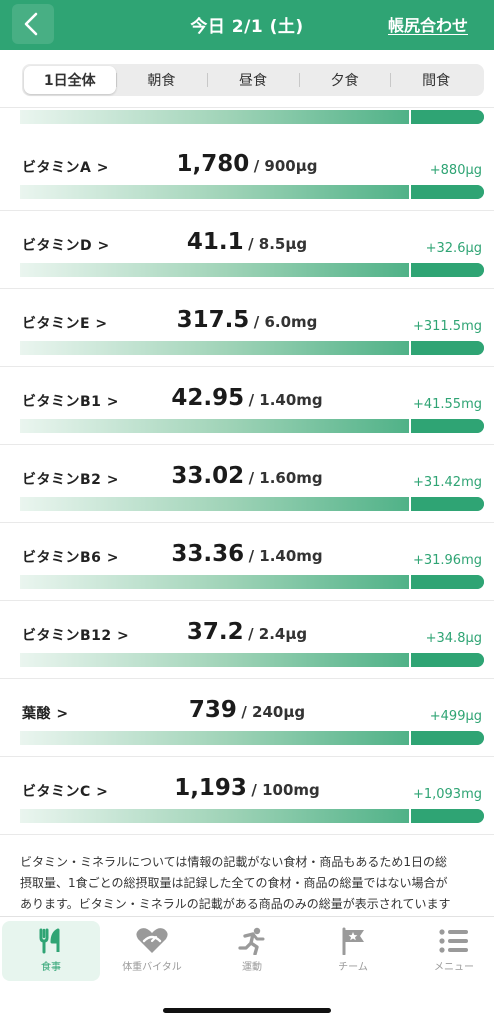 The image size is (494, 1024). I want to click on intake-amount: 1,193, so click(210, 788).